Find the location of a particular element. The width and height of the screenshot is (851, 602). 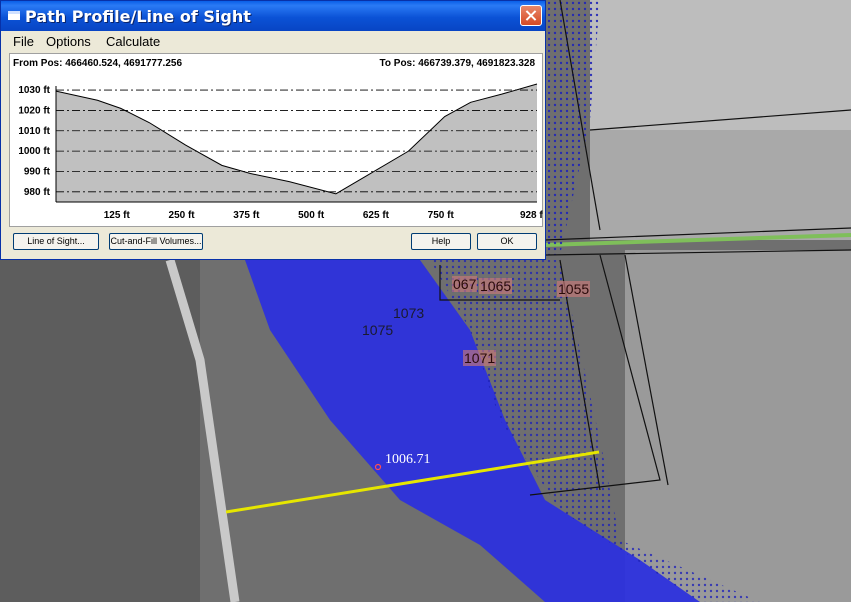

x-tick-label: 125 ft is located at coordinates (117, 215).